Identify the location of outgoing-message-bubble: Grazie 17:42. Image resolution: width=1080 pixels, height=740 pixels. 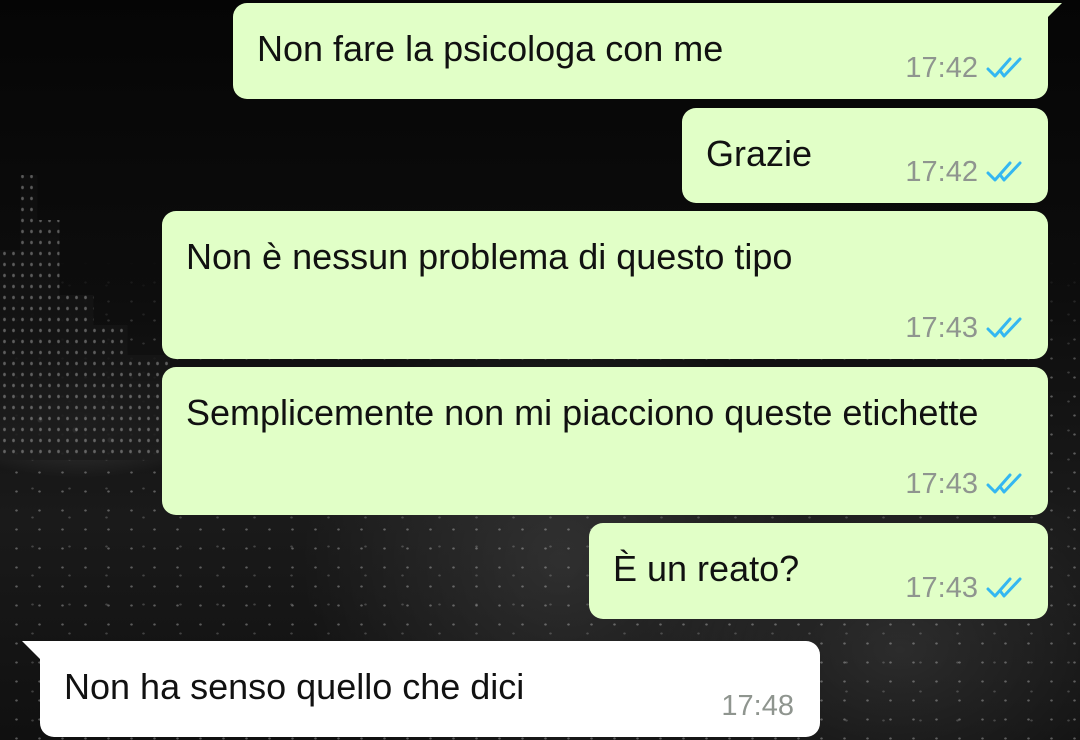
(865, 155).